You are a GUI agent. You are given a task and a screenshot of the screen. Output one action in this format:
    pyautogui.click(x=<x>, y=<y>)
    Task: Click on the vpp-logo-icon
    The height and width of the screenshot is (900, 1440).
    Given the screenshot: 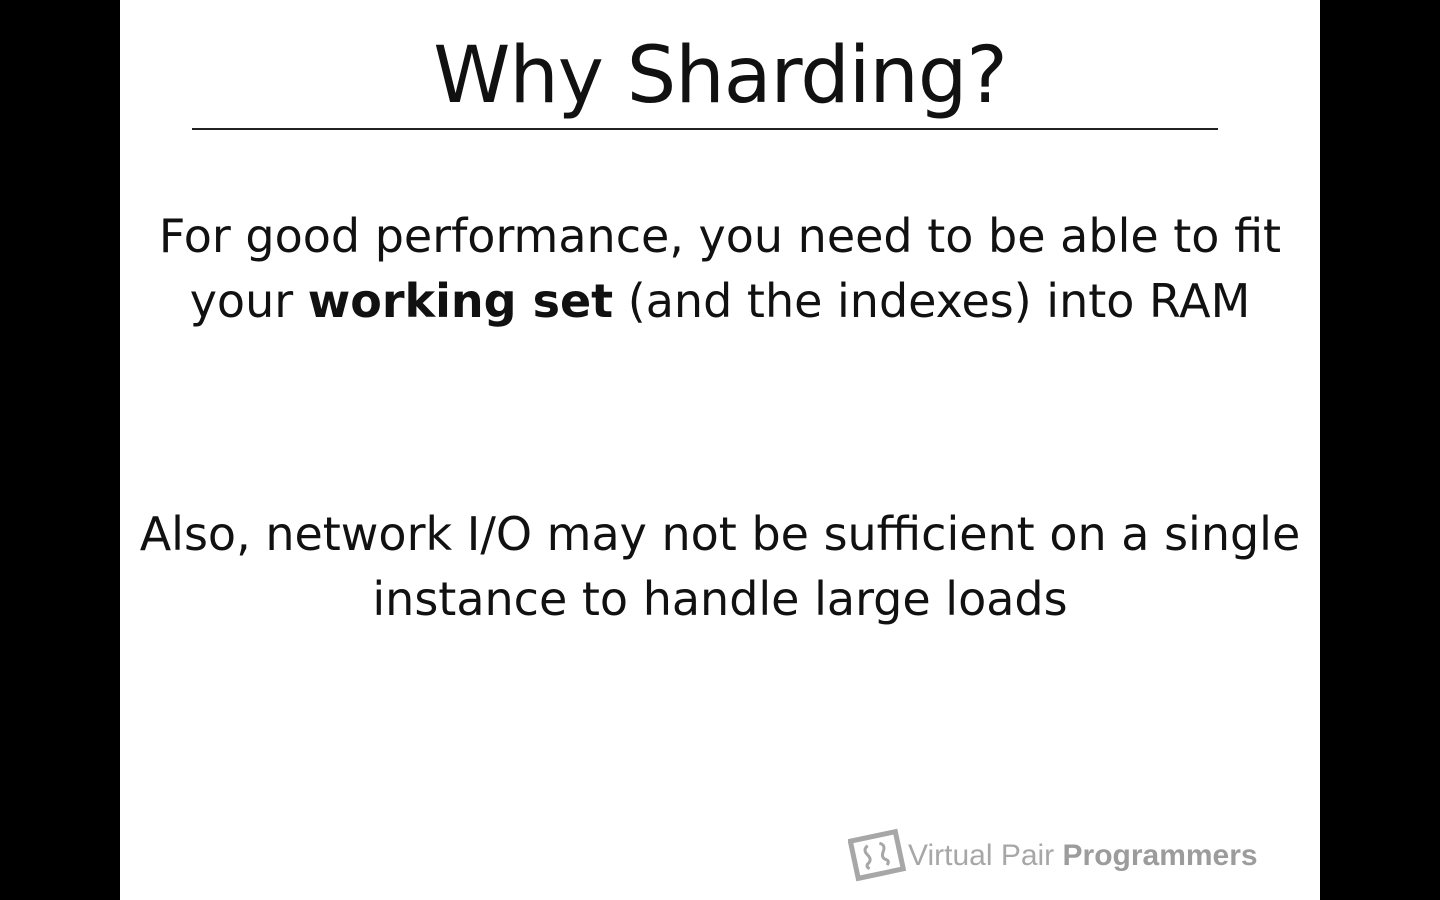 What is the action you would take?
    pyautogui.click(x=877, y=856)
    